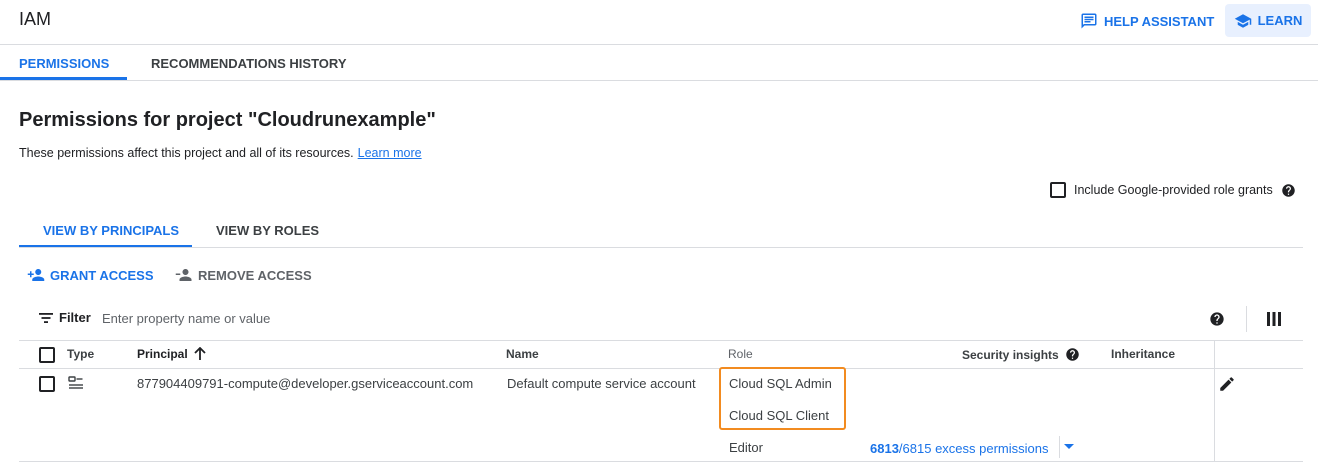 The width and height of the screenshot is (1318, 462). I want to click on tab-permissions: PERMISSIONS, so click(64, 63).